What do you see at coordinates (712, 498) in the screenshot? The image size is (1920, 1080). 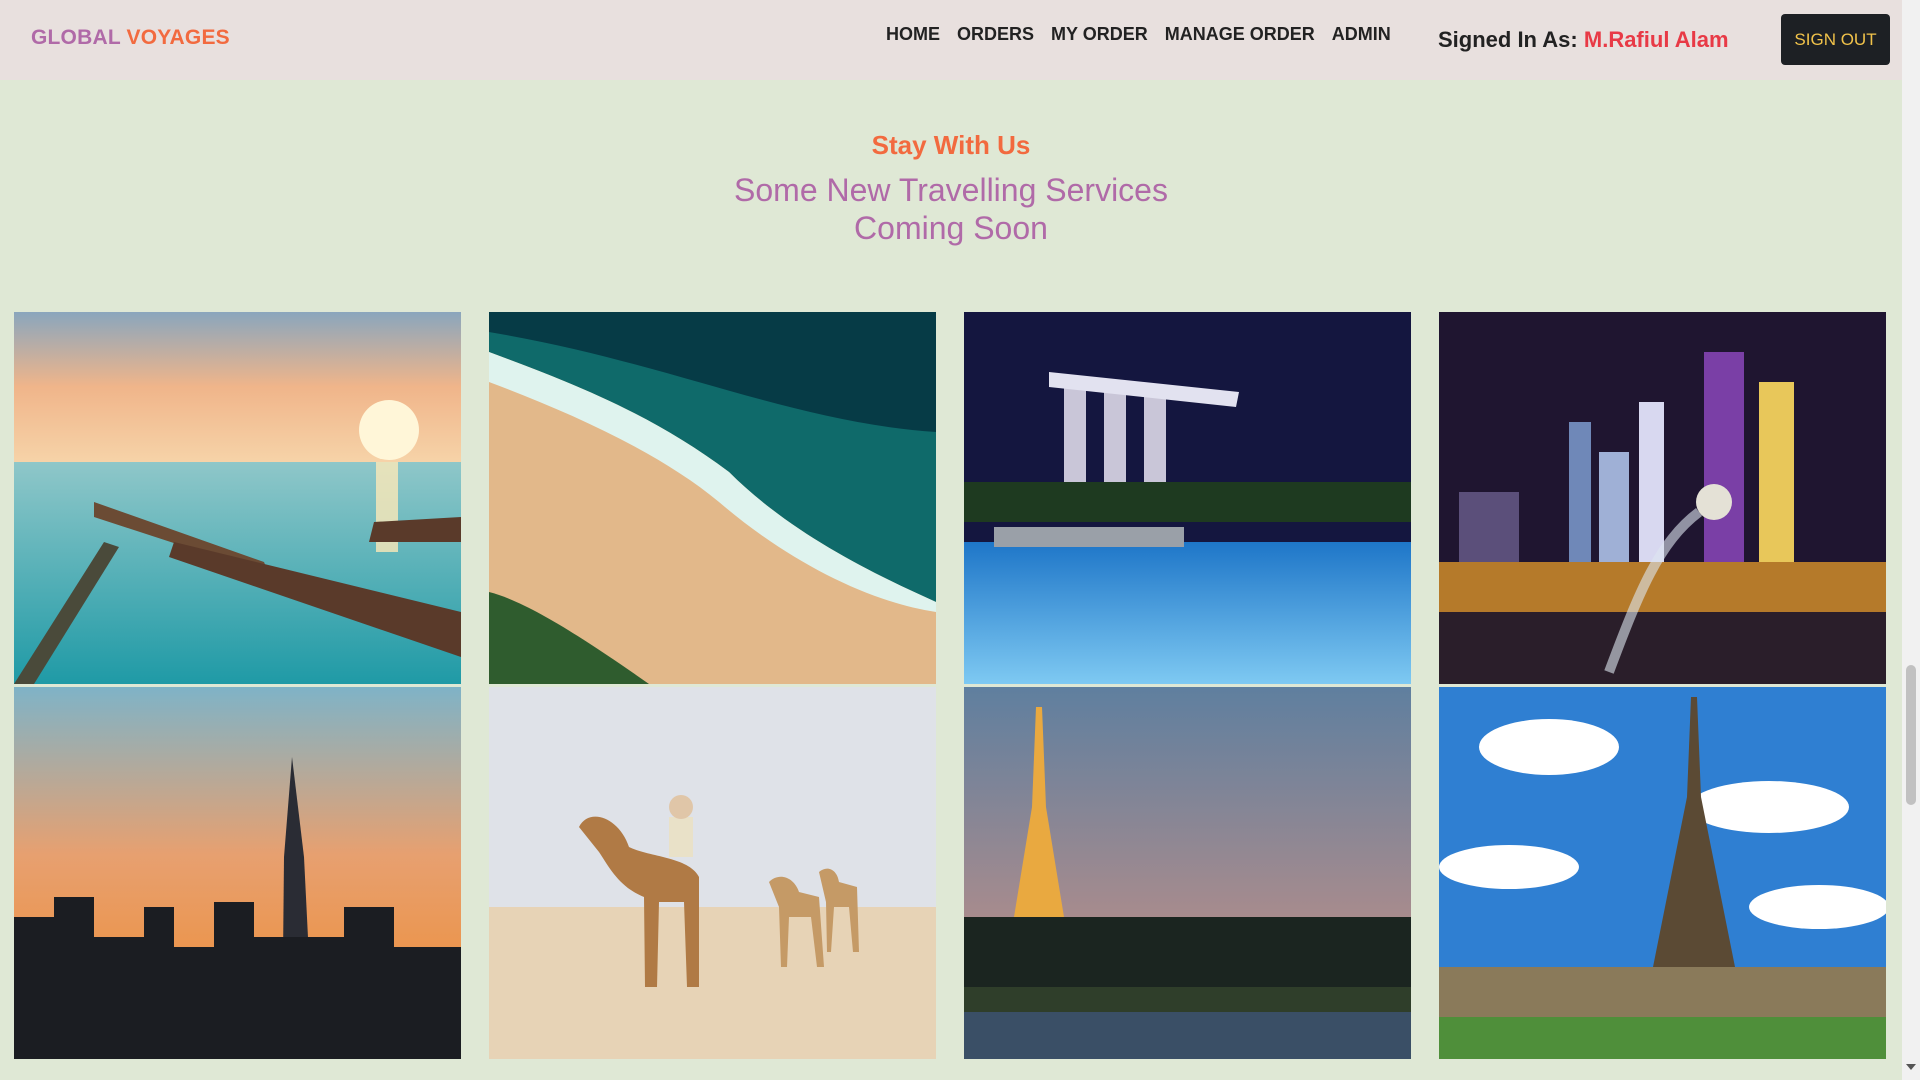 I see `gallery-image-beach` at bounding box center [712, 498].